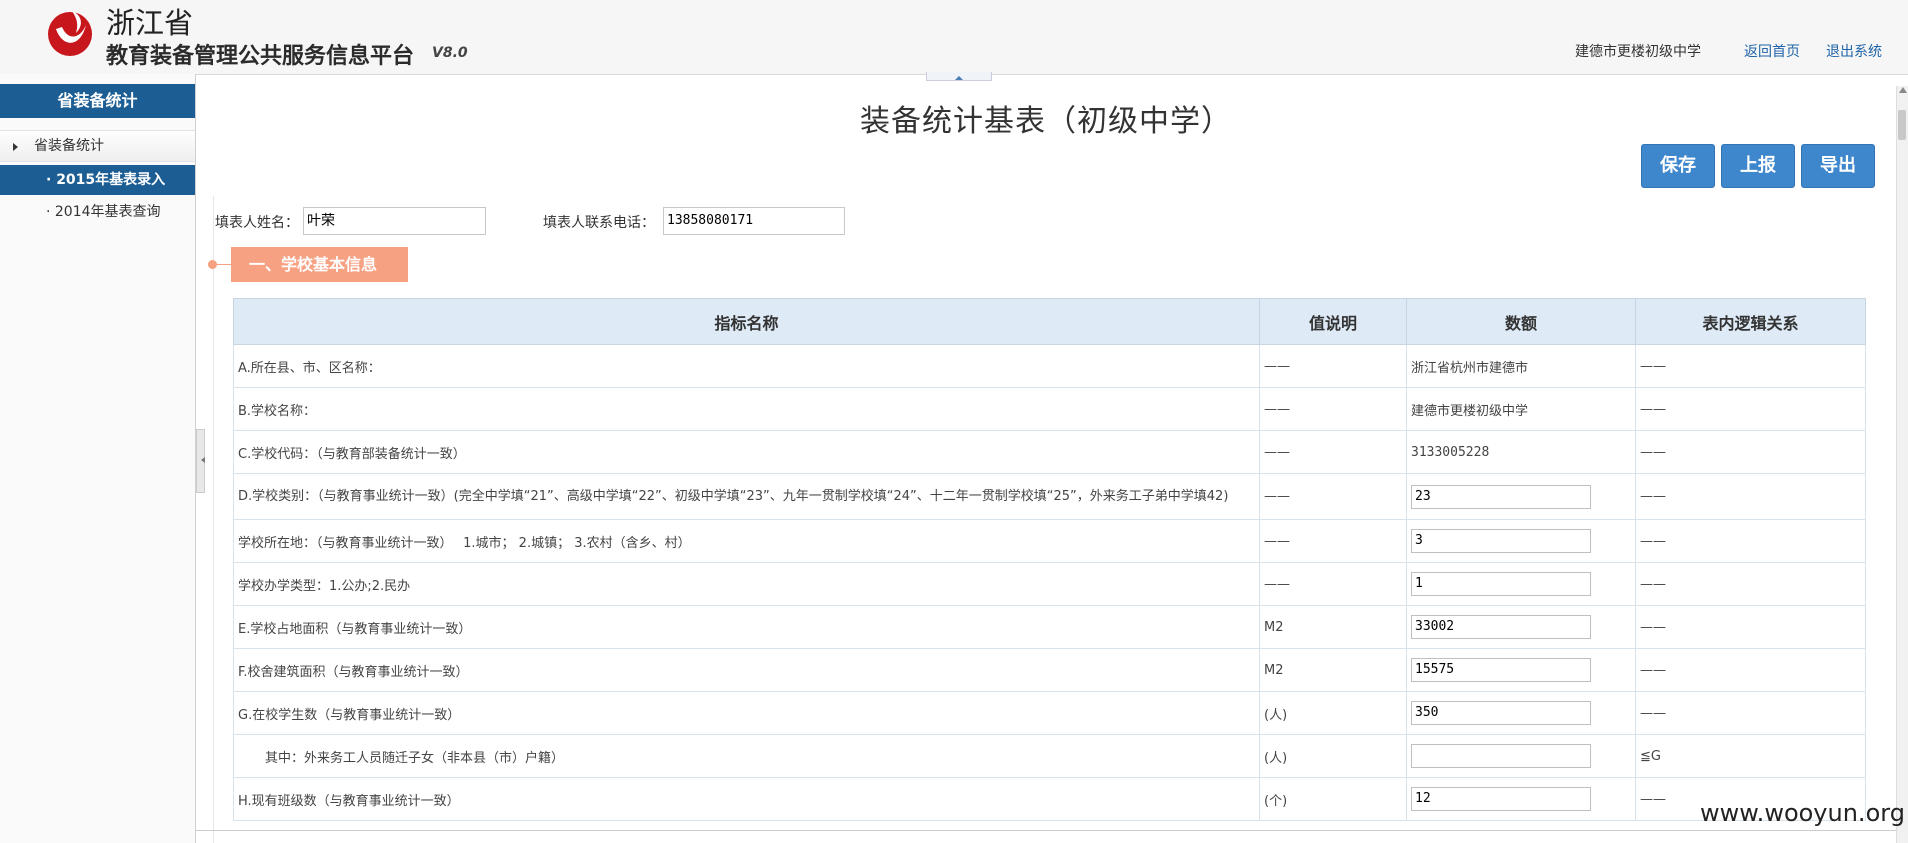  Describe the element at coordinates (1838, 166) in the screenshot. I see `export-button: 导出` at that location.